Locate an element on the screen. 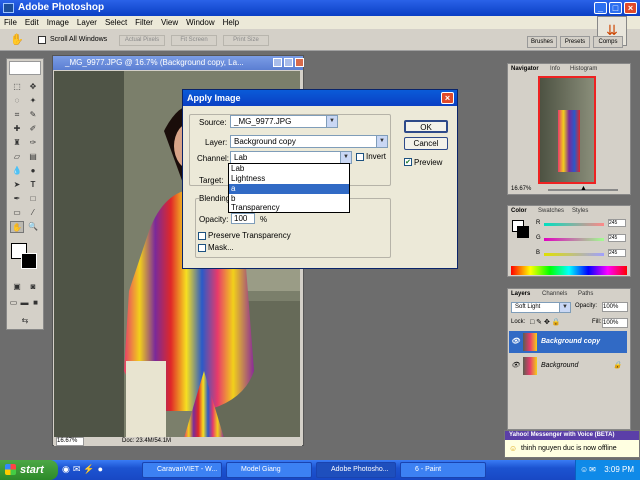 The image size is (640, 480). healing-brush-tool-icon: ✚ is located at coordinates (17, 129).